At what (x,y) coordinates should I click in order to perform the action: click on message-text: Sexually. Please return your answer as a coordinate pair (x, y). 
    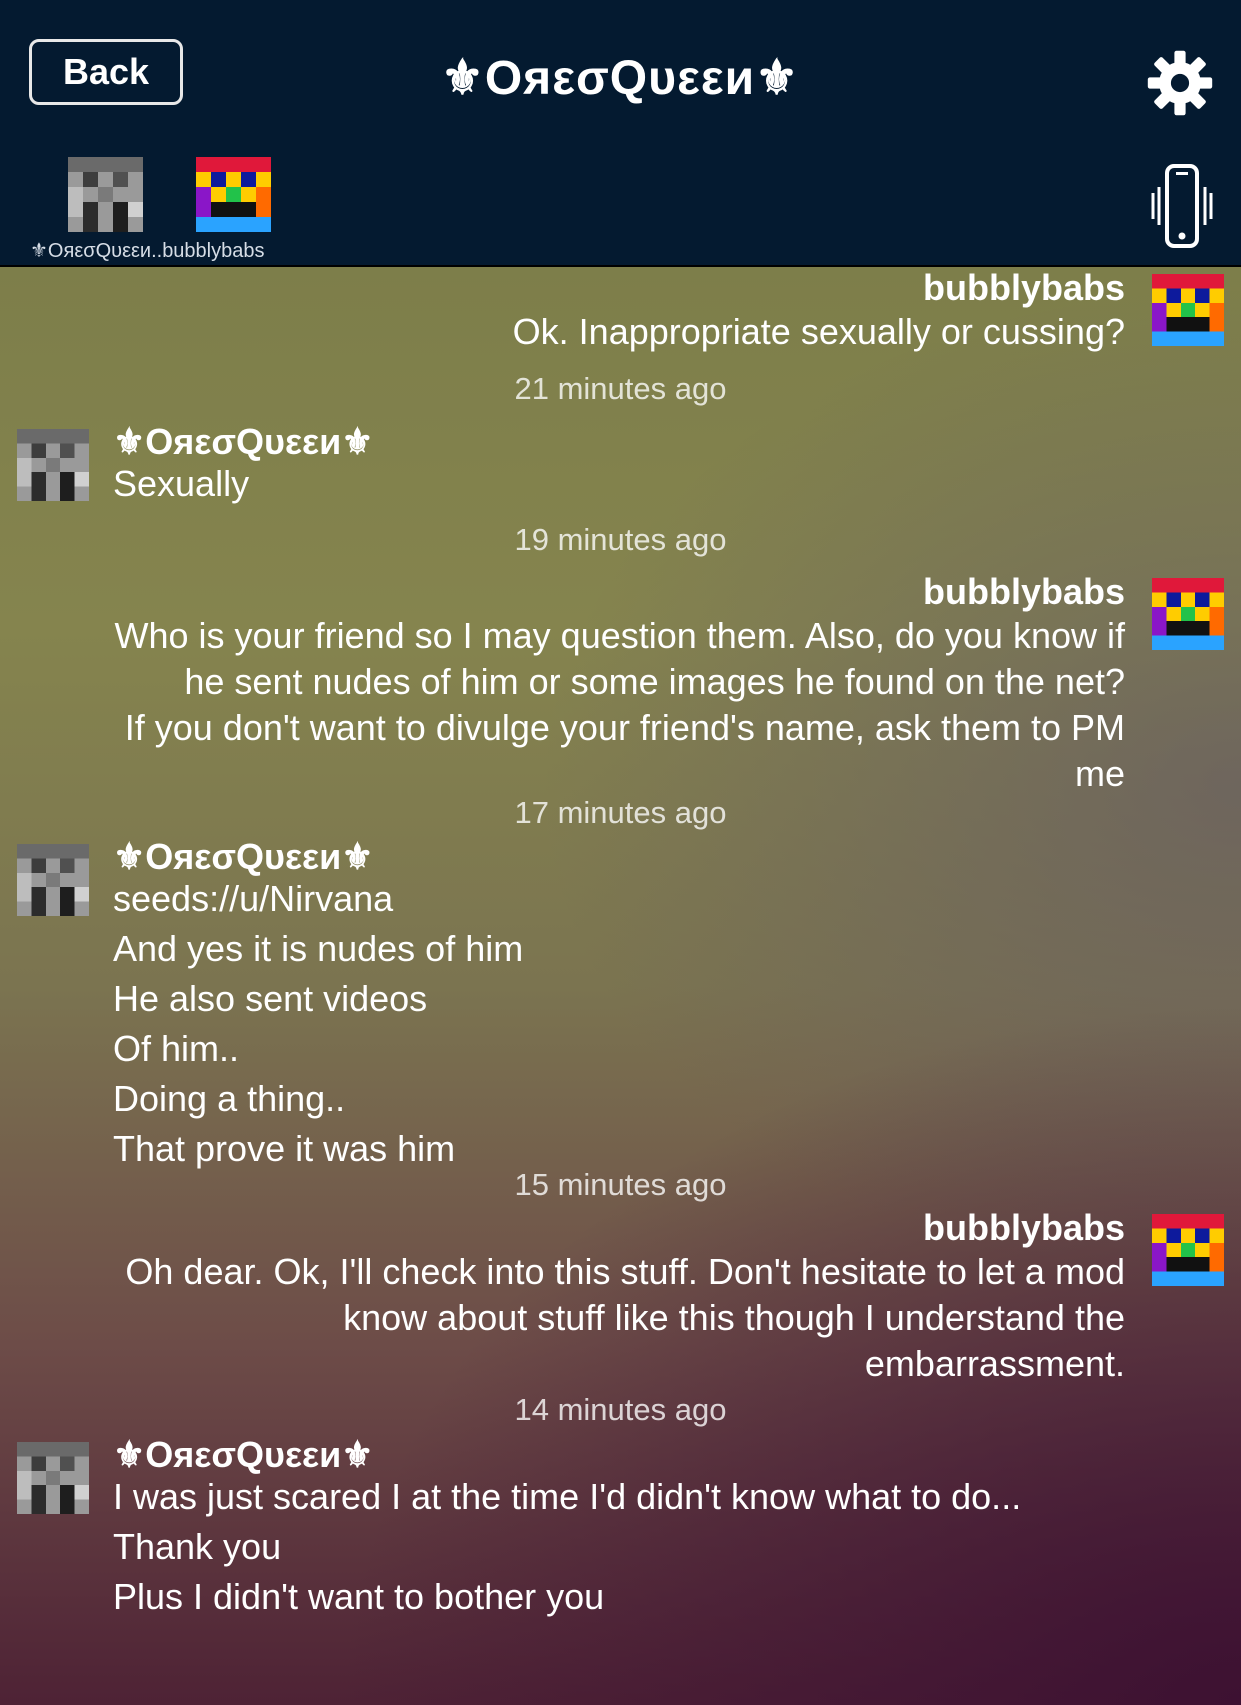
    Looking at the image, I should click on (181, 484).